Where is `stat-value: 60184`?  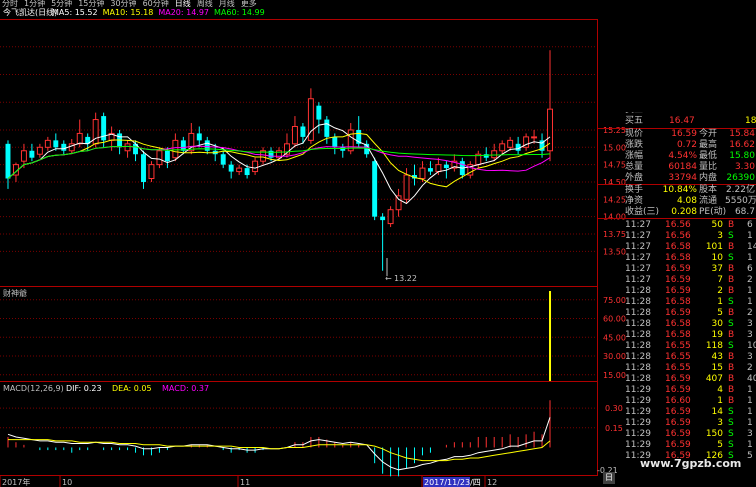
stat-value: 60184 is located at coordinates (682, 167).